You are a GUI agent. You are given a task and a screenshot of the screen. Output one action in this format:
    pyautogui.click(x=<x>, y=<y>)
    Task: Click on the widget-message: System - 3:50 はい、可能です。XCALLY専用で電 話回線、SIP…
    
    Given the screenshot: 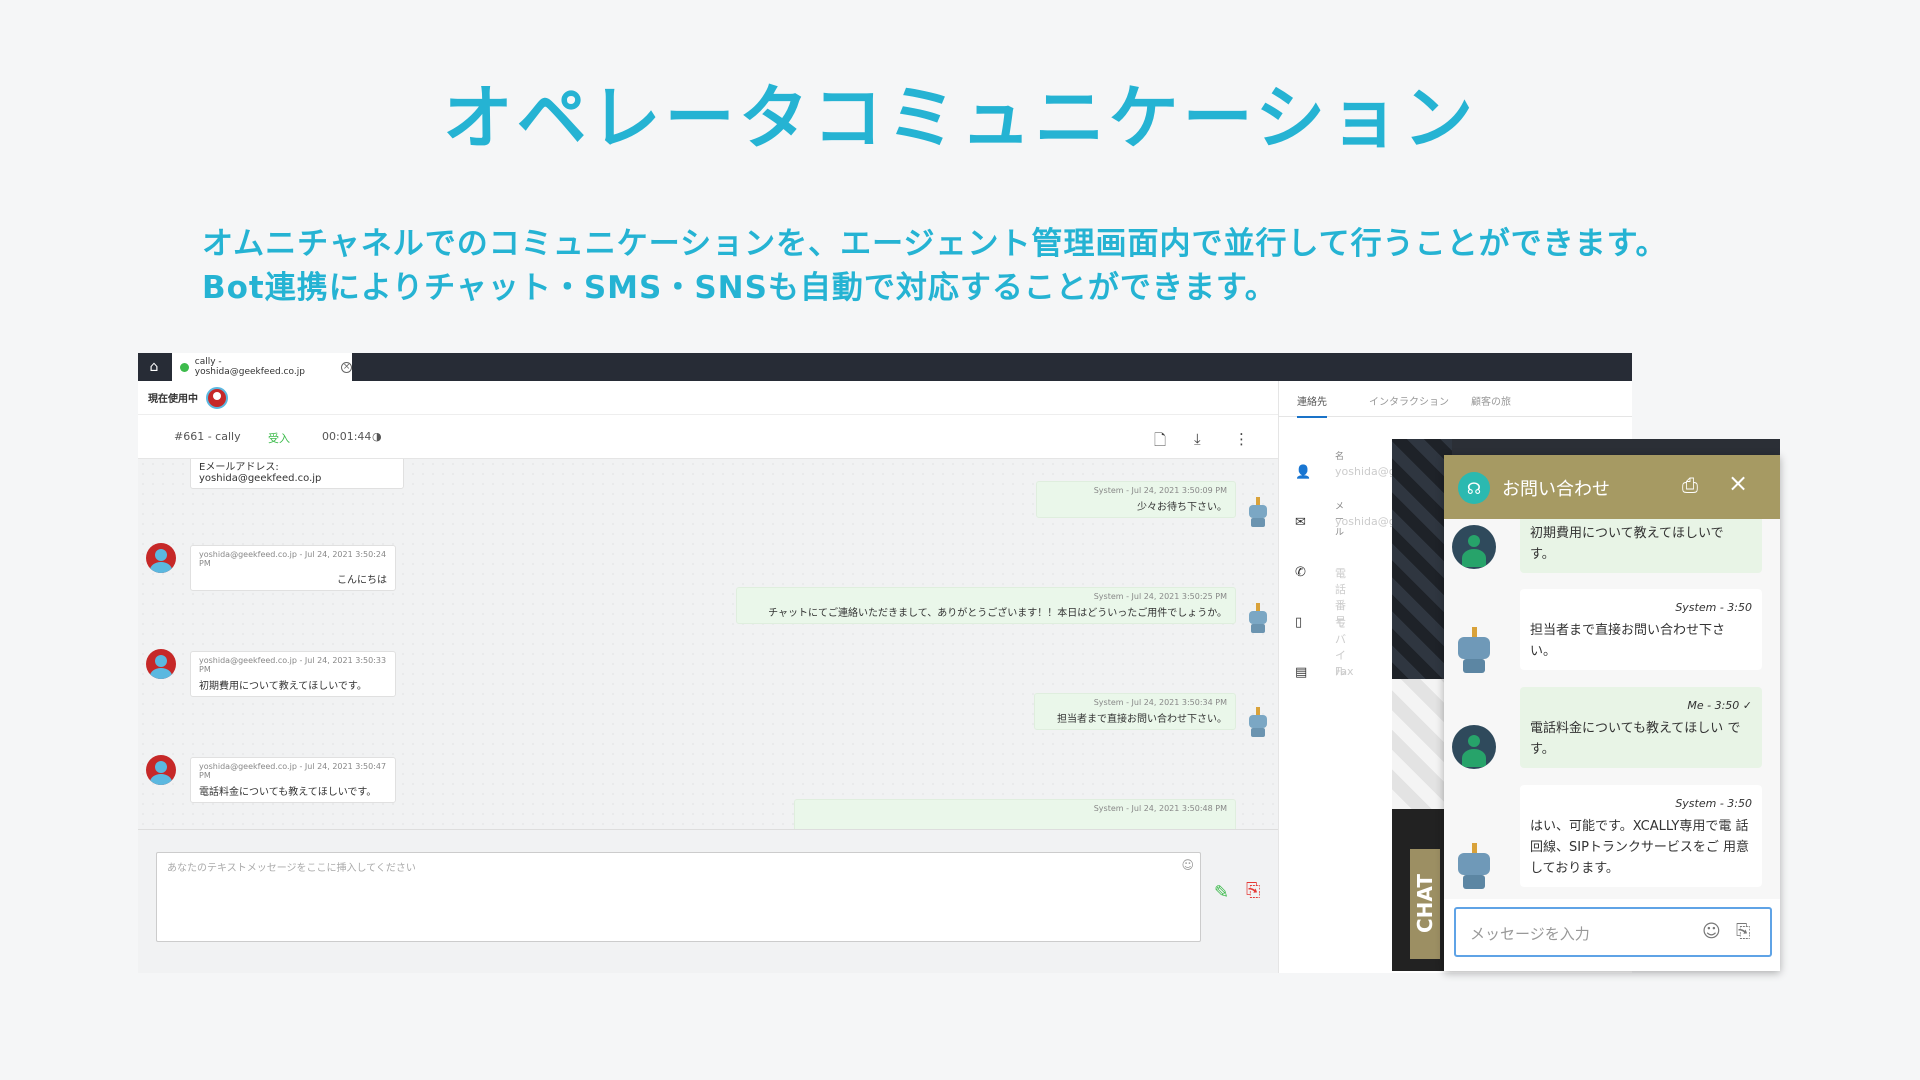 What is the action you would take?
    pyautogui.click(x=1641, y=836)
    